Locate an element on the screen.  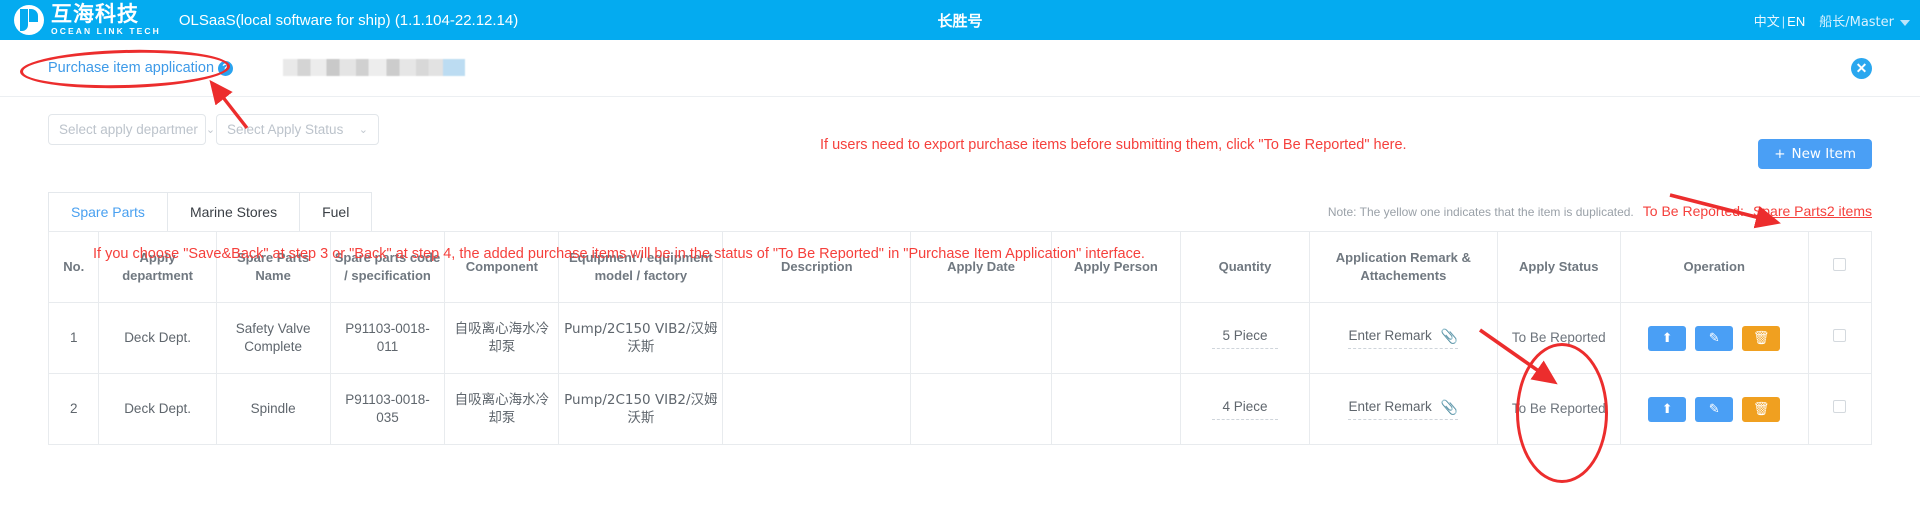
tab-list: Spare Parts Marine Stores Fuel is located at coordinates (210, 211).